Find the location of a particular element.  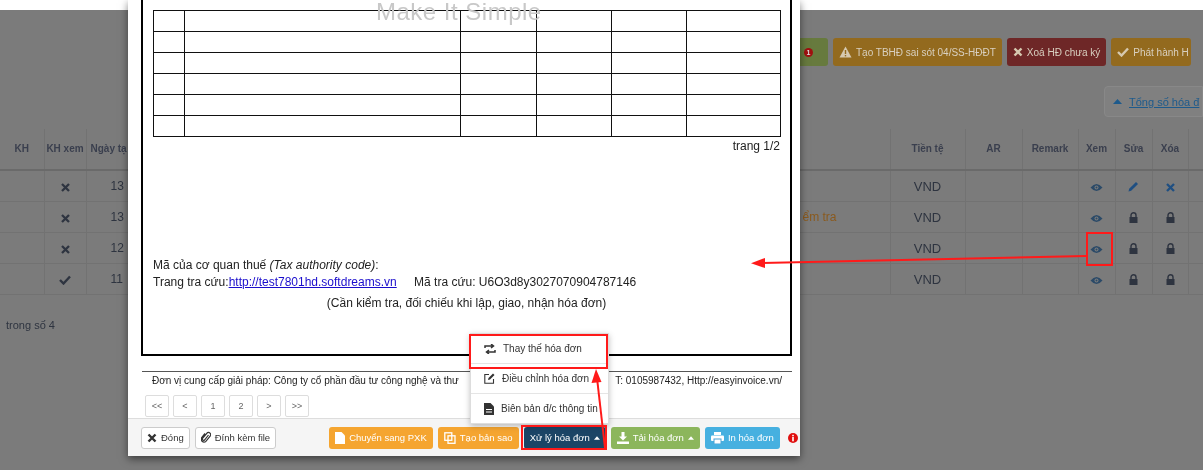

column-header: Xem is located at coordinates (1096, 148).